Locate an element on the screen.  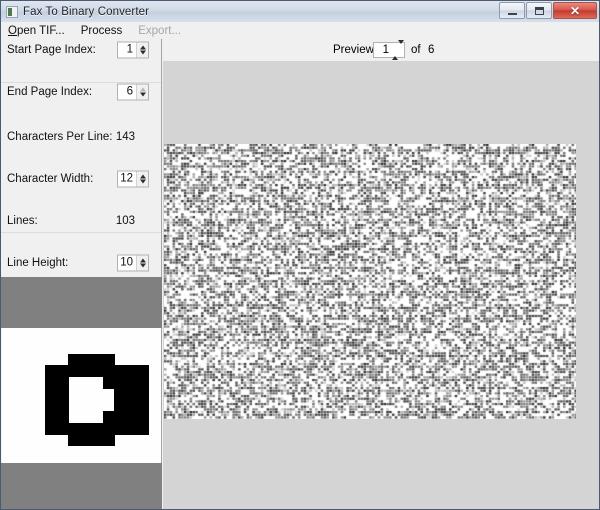
menu-item-process: Process is located at coordinates (103, 31).